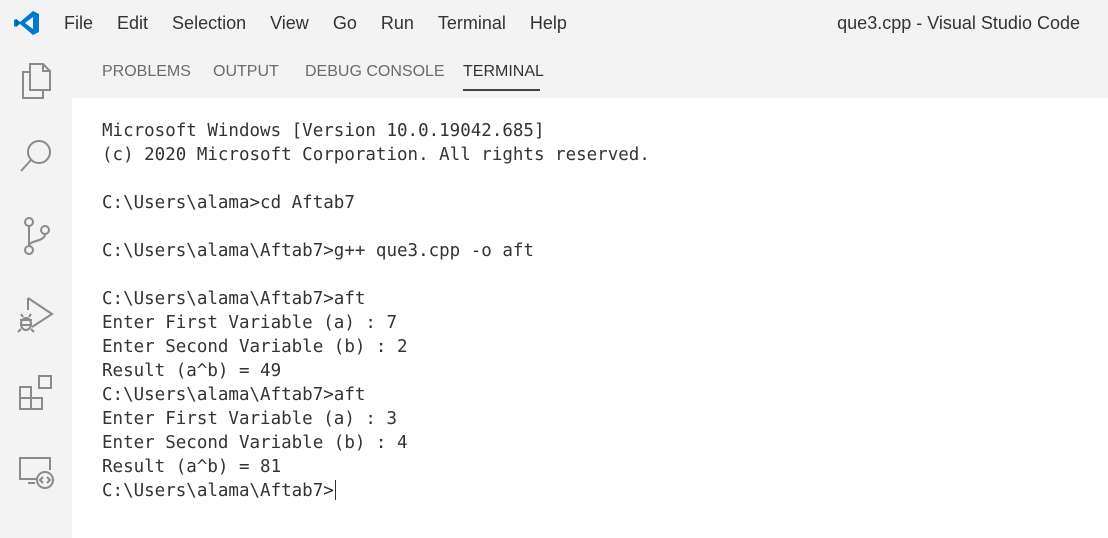  Describe the element at coordinates (246, 72) in the screenshot. I see `tab-output: OUTPUT` at that location.